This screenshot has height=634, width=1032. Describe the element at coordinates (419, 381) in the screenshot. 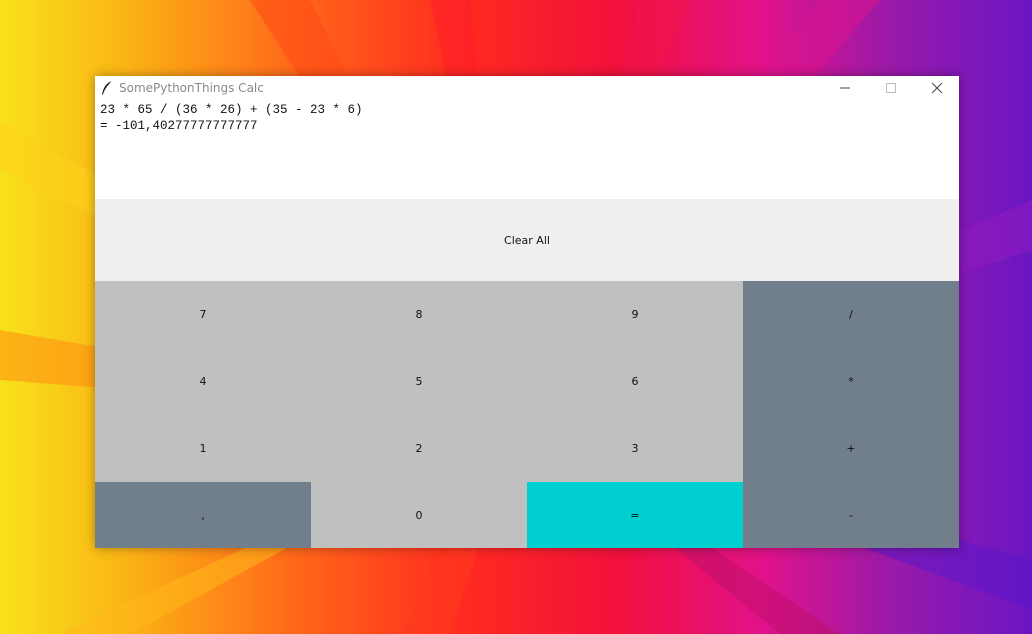

I see `key-5-button: 5` at that location.